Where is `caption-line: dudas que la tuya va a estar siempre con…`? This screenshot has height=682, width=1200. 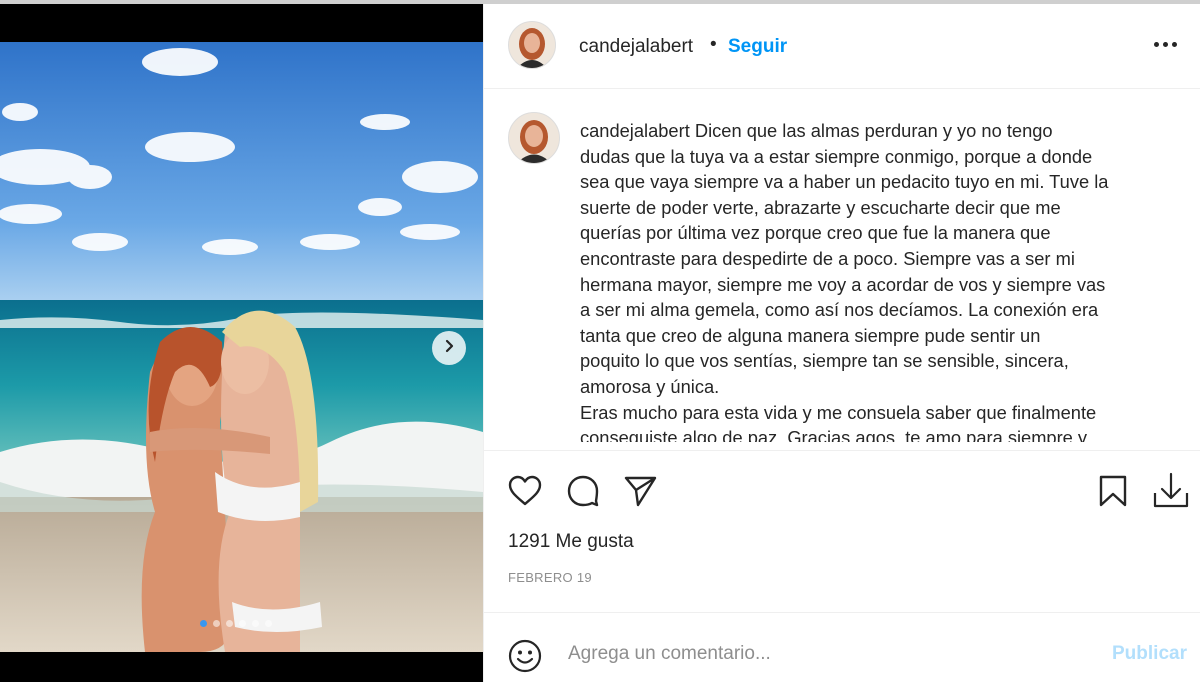 caption-line: dudas que la tuya va a estar siempre con… is located at coordinates (836, 156).